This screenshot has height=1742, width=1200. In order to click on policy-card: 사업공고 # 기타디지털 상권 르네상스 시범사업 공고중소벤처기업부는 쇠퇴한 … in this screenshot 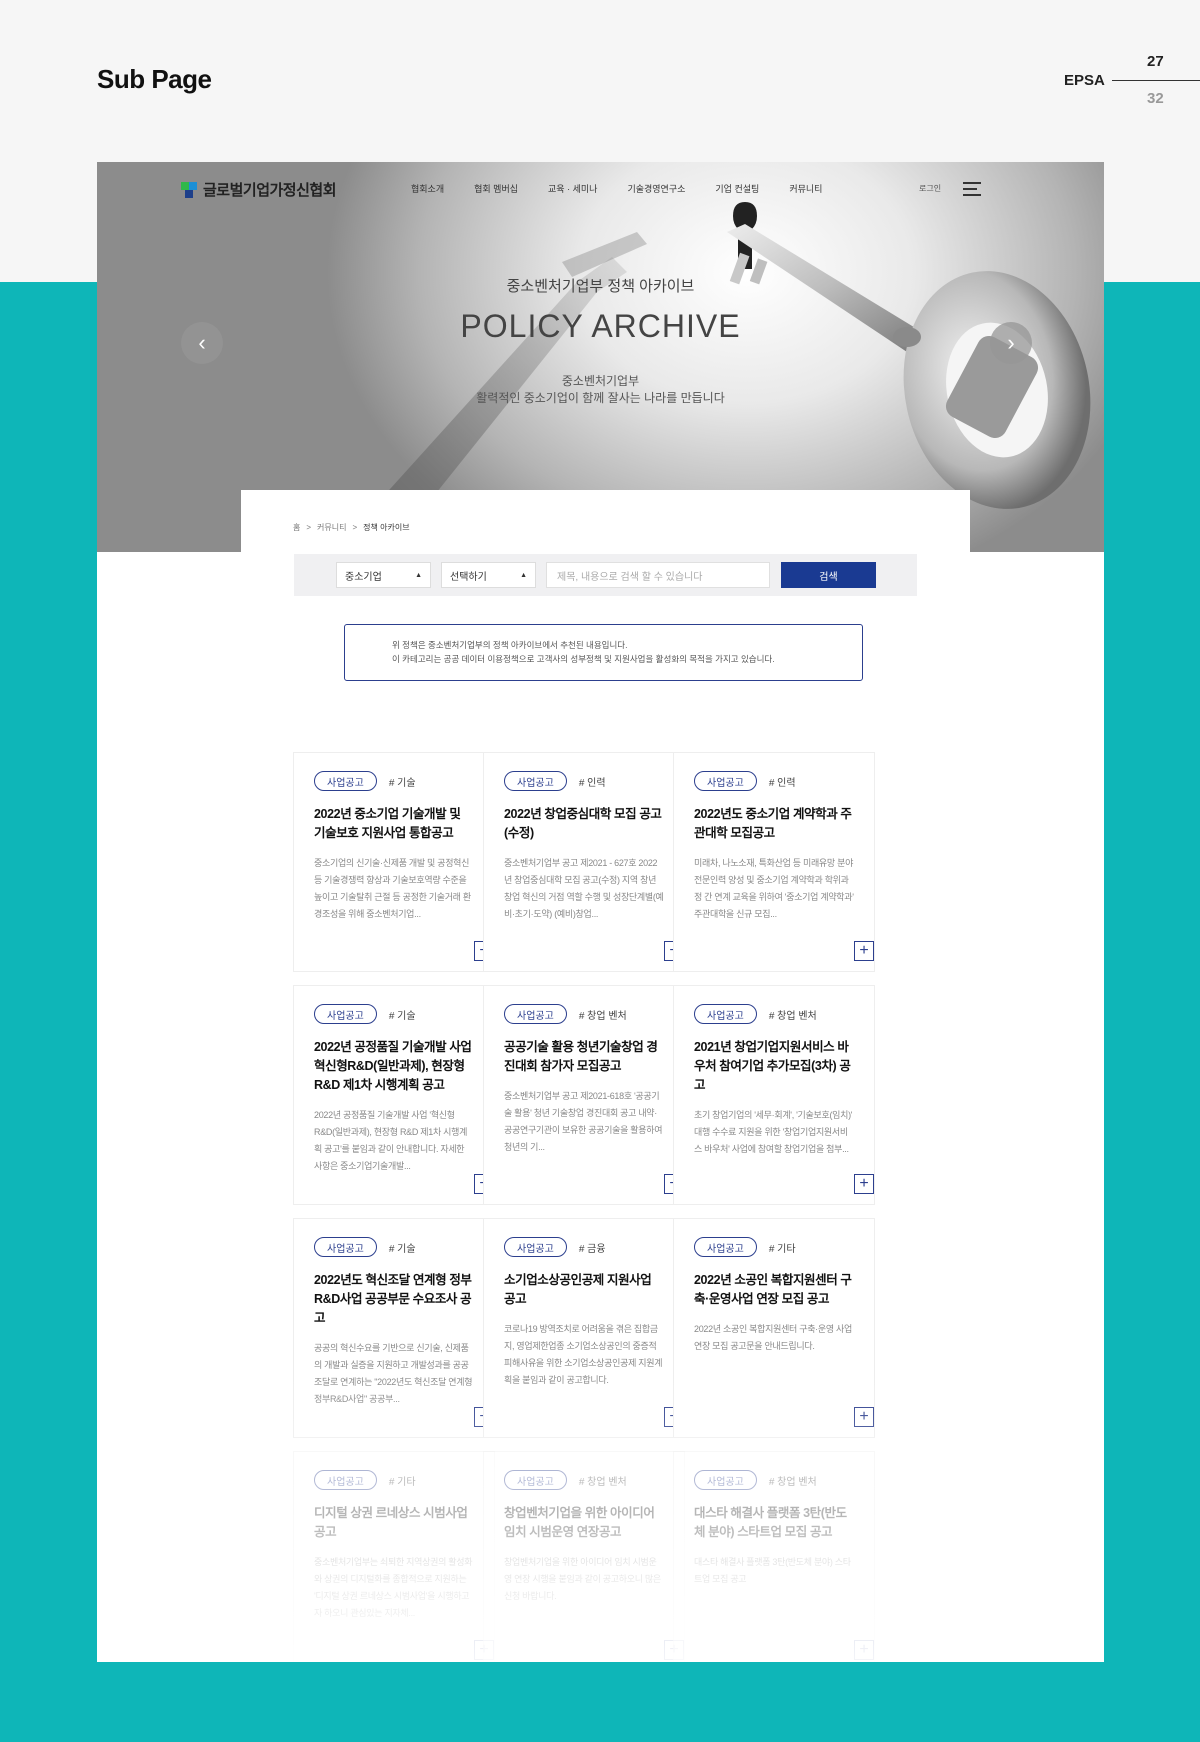, I will do `click(394, 1556)`.